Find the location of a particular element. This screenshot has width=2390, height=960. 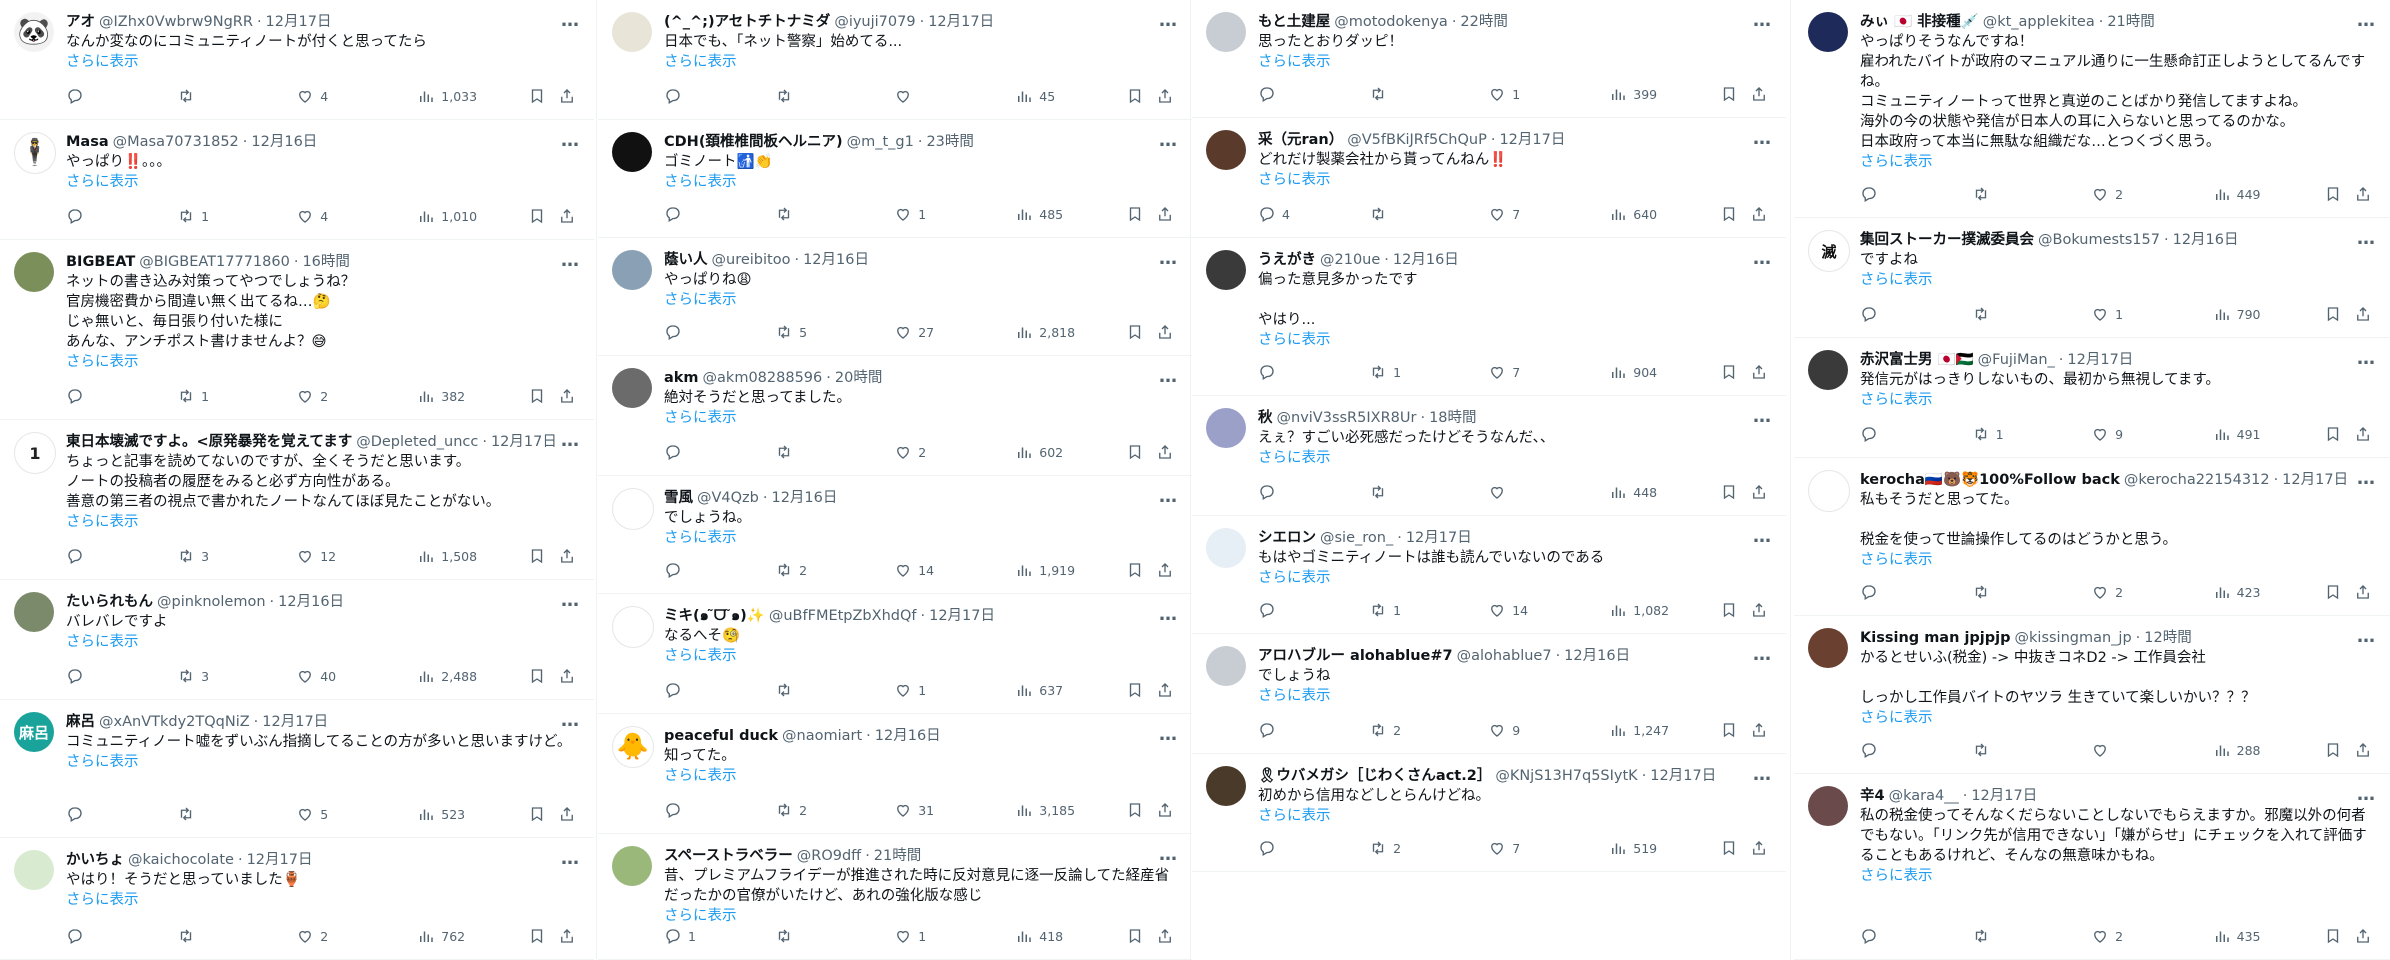

display-name: アオ is located at coordinates (80, 22).